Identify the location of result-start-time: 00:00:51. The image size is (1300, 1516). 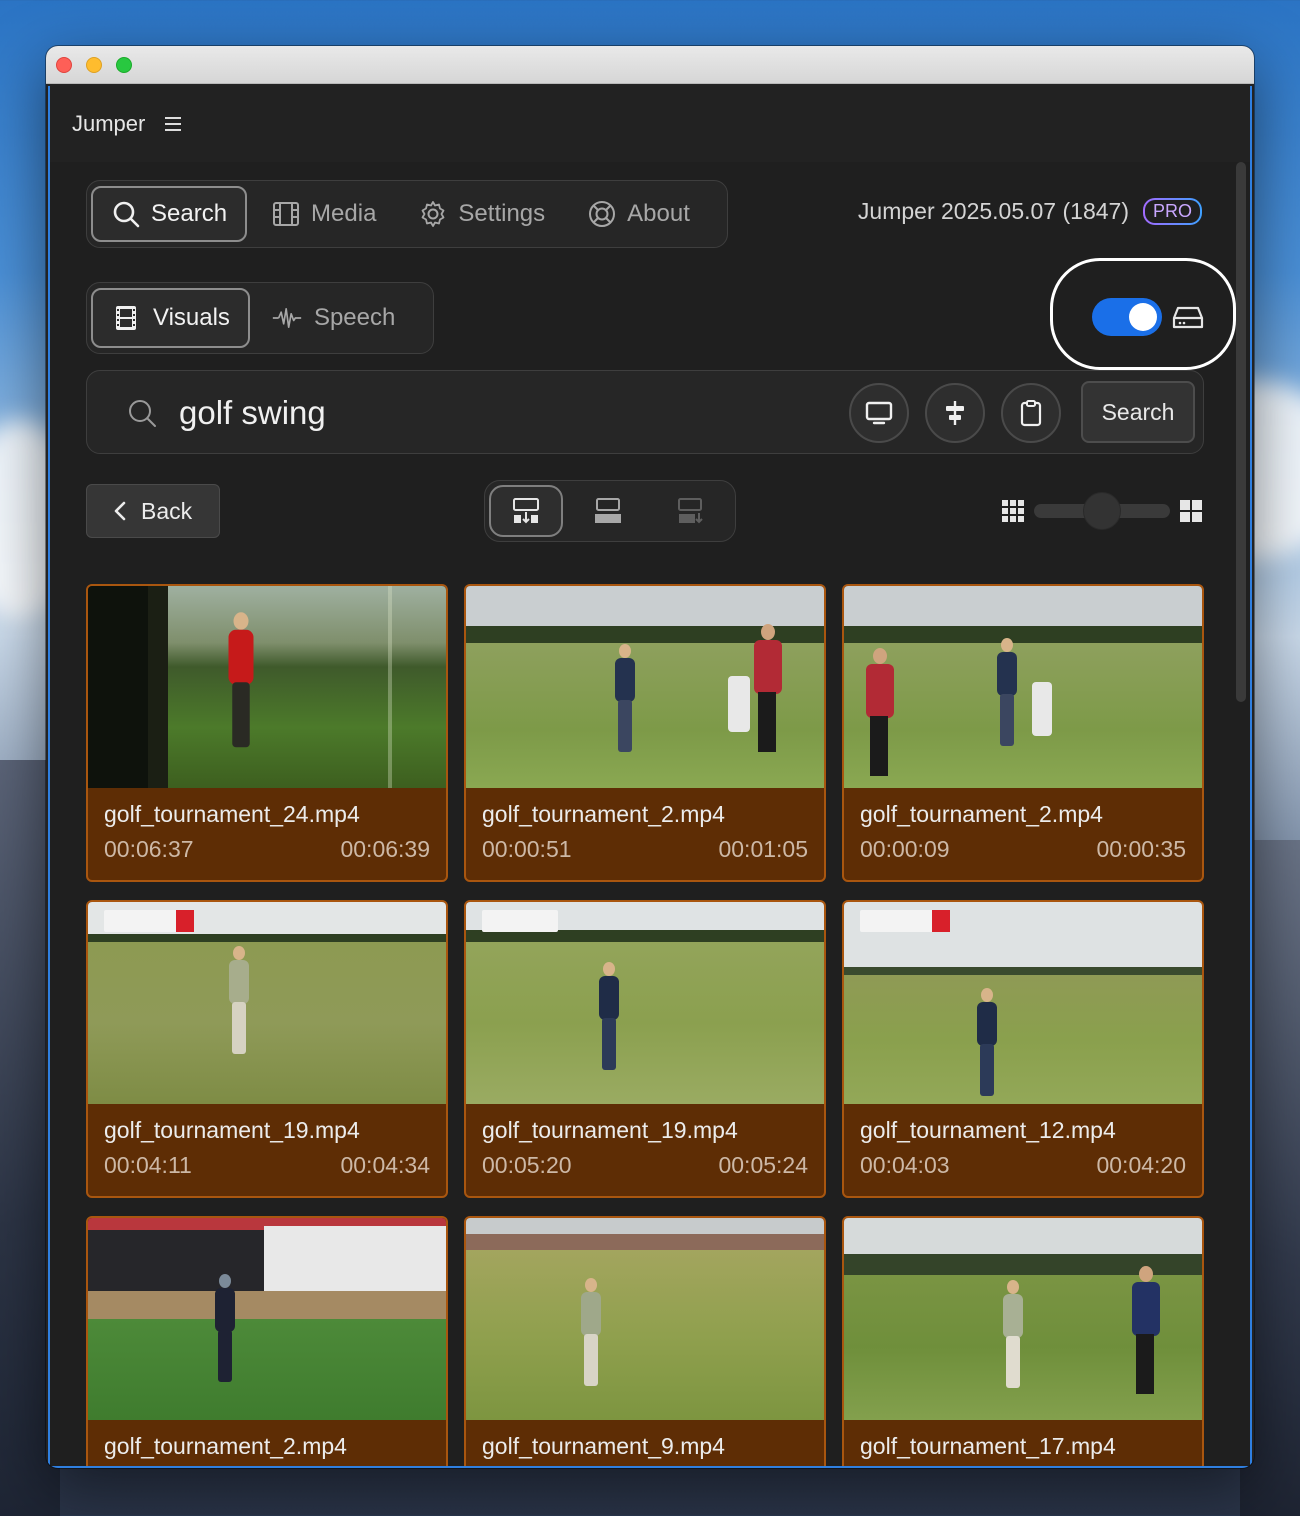
(527, 849).